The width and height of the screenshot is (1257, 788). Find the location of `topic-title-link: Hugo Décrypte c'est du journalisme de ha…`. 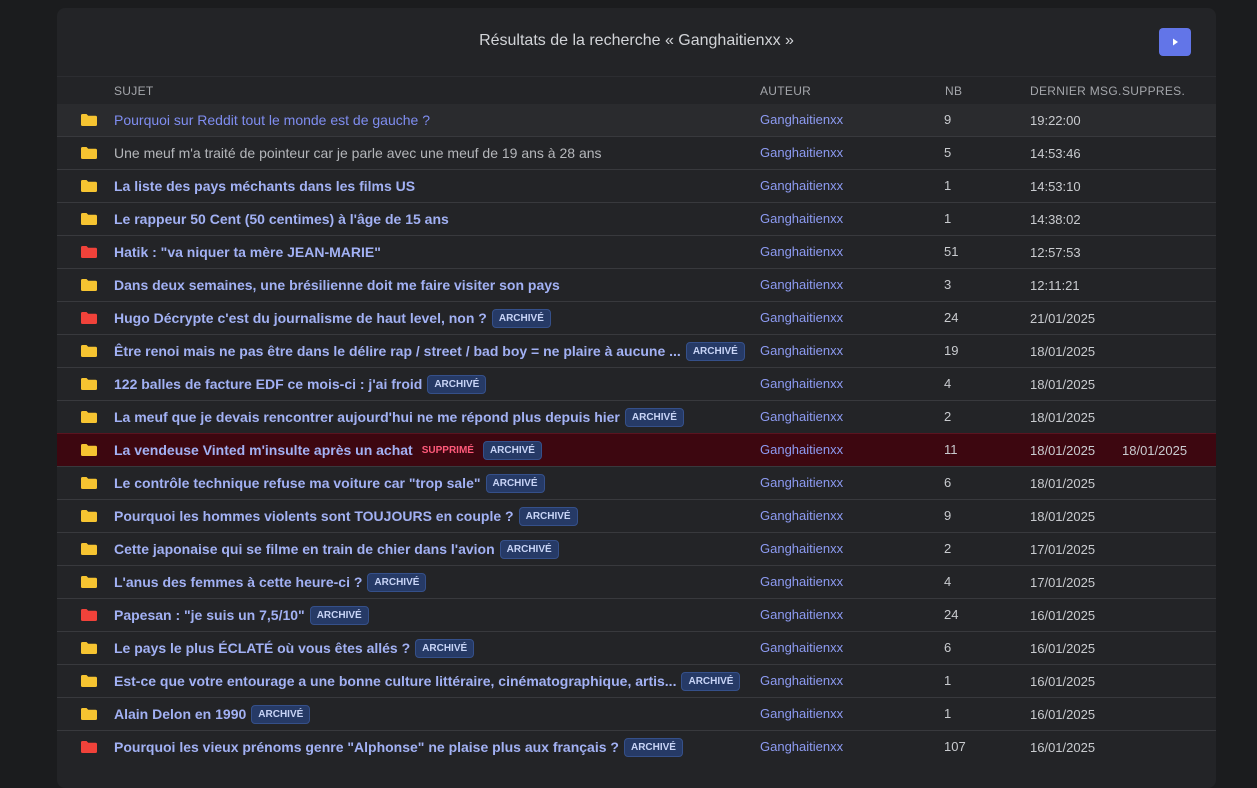

topic-title-link: Hugo Décrypte c'est du journalisme de ha… is located at coordinates (300, 318).